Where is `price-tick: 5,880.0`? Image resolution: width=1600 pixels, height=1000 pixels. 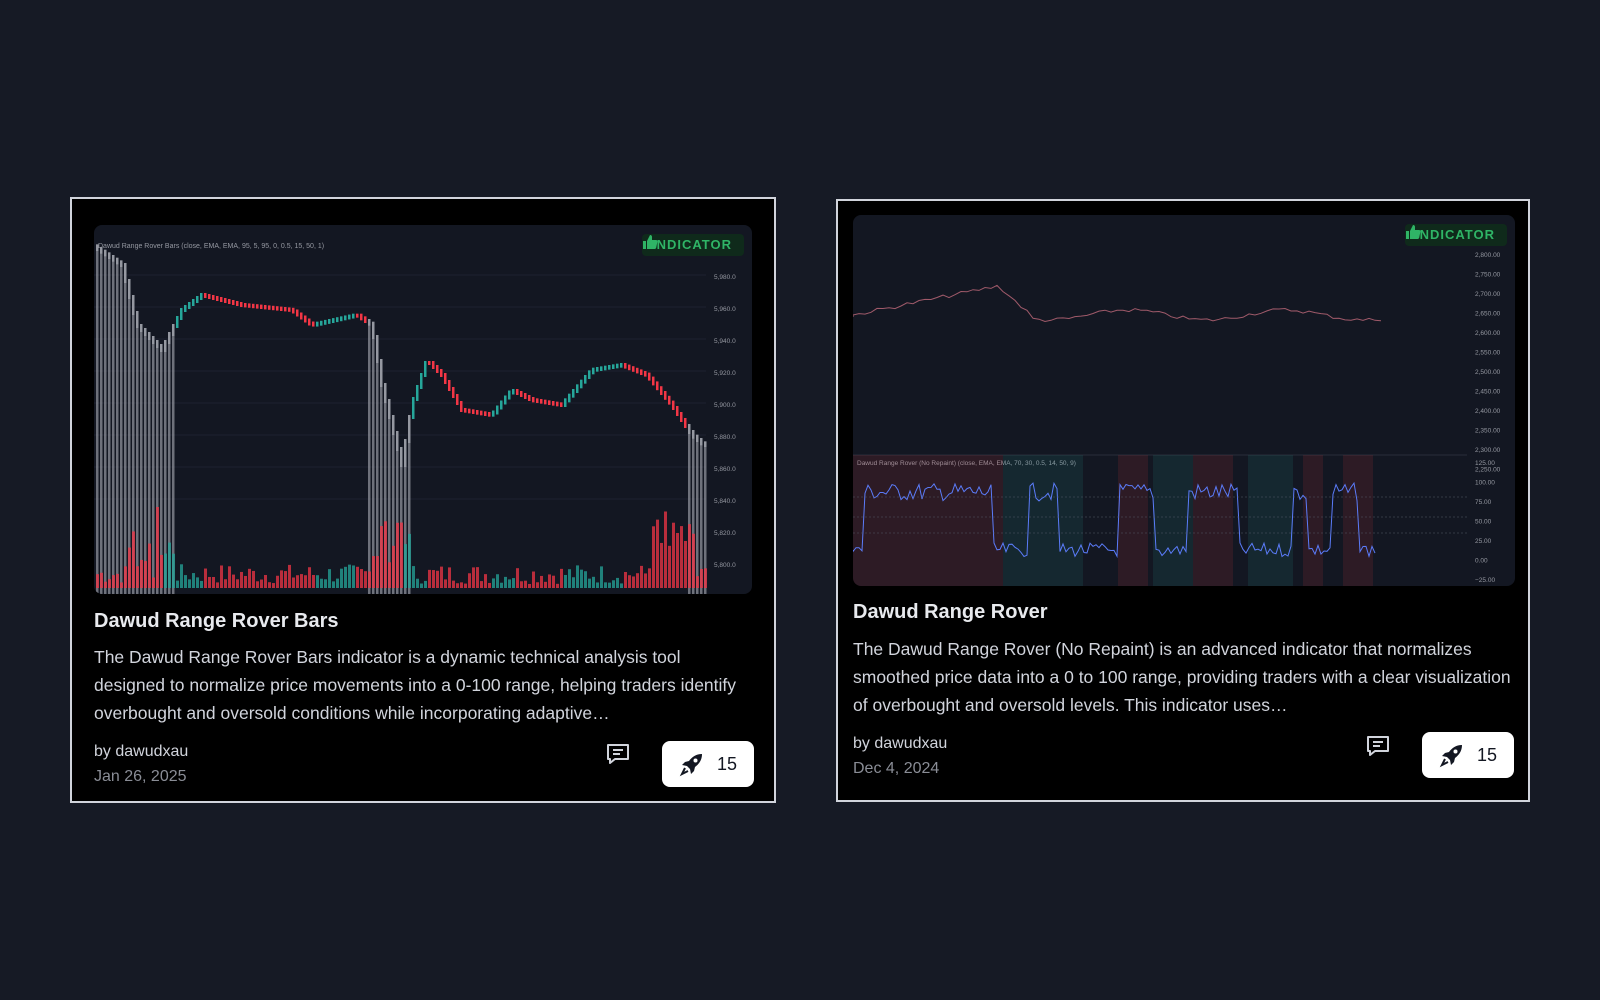 price-tick: 5,880.0 is located at coordinates (725, 437).